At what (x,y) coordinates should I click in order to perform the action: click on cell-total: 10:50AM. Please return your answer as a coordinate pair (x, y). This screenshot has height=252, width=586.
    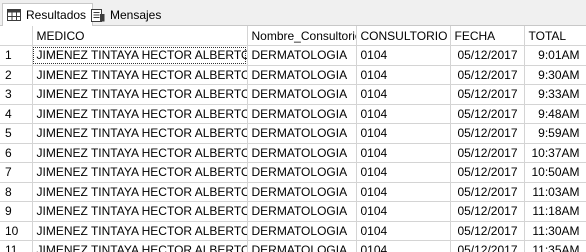
    Looking at the image, I should click on (555, 172).